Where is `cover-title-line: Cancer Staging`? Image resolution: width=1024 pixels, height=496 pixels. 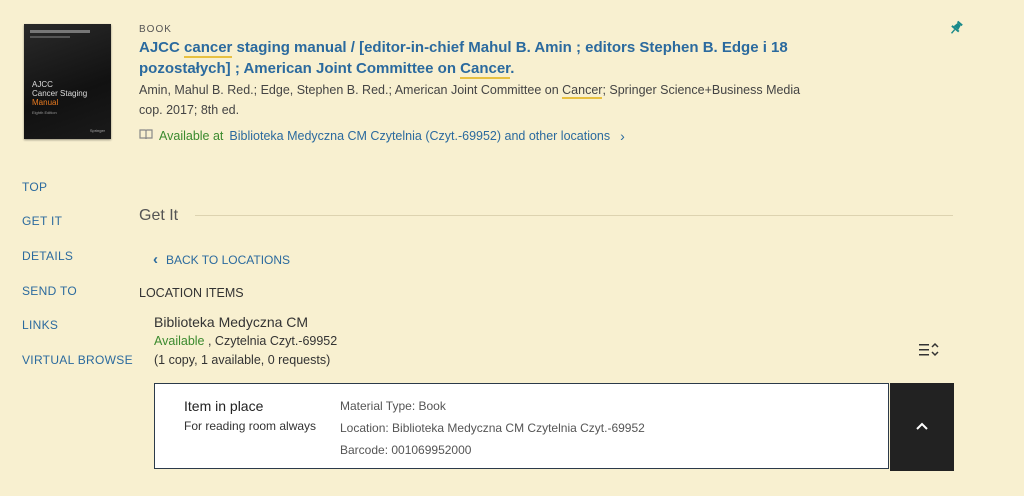 cover-title-line: Cancer Staging is located at coordinates (60, 93).